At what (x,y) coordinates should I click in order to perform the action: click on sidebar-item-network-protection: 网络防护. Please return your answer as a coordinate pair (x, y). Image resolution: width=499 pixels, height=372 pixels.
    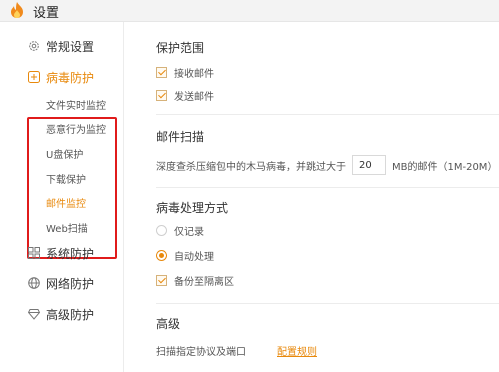
    Looking at the image, I should click on (61, 283).